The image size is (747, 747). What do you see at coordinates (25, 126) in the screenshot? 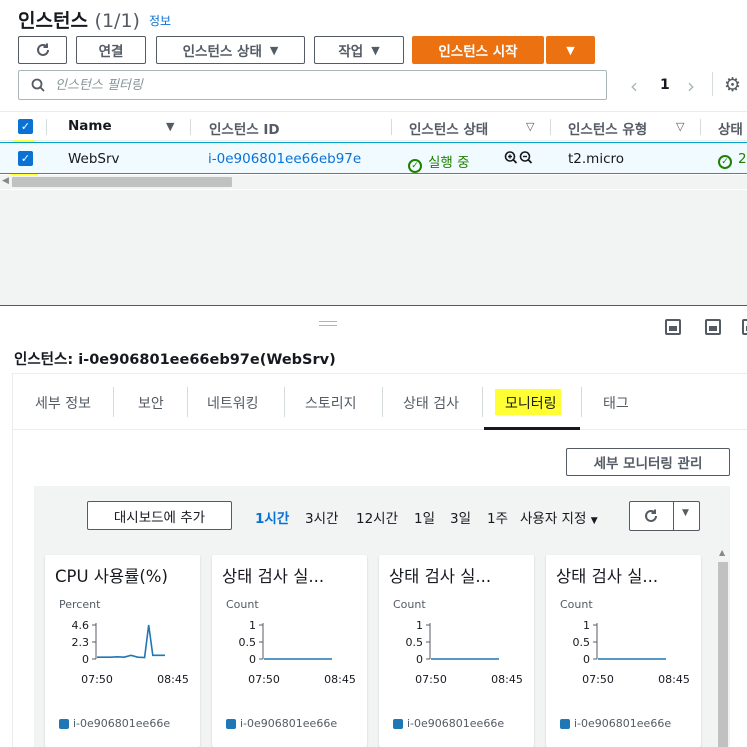
I see `select-all-checkbox: ✓` at bounding box center [25, 126].